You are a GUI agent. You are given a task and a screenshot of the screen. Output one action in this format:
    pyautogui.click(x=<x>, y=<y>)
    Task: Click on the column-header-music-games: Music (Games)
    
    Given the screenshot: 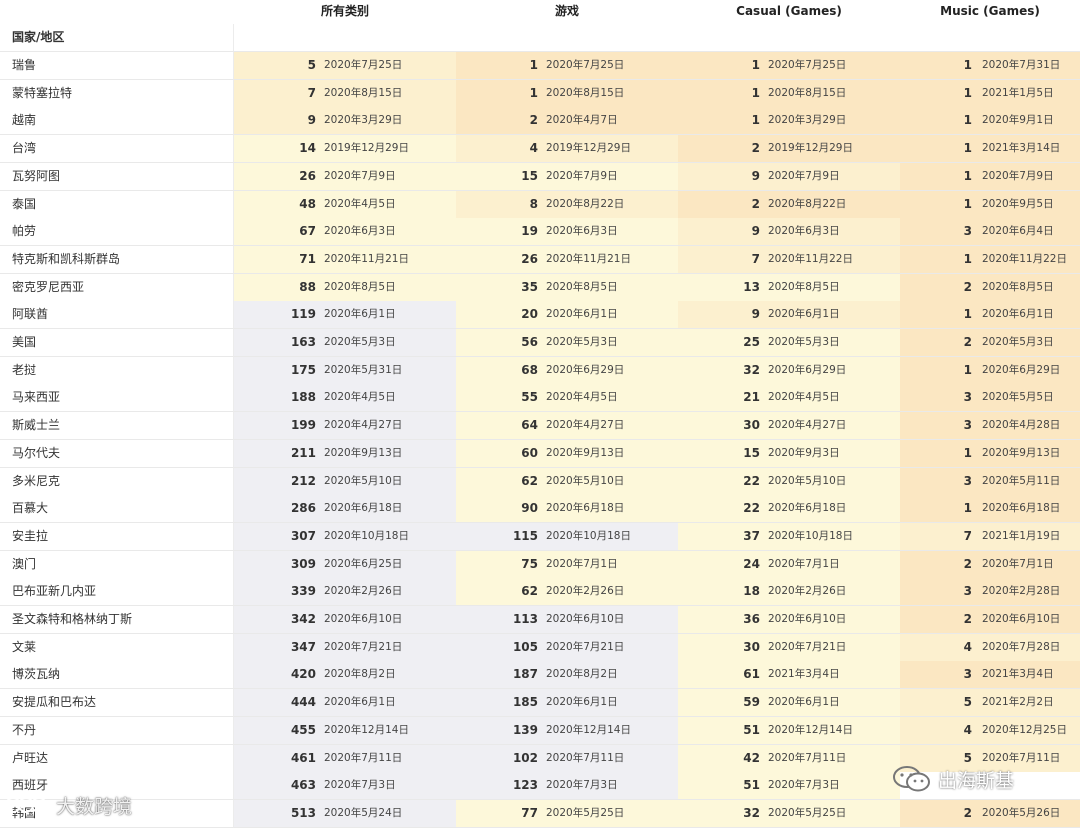 What is the action you would take?
    pyautogui.click(x=990, y=13)
    